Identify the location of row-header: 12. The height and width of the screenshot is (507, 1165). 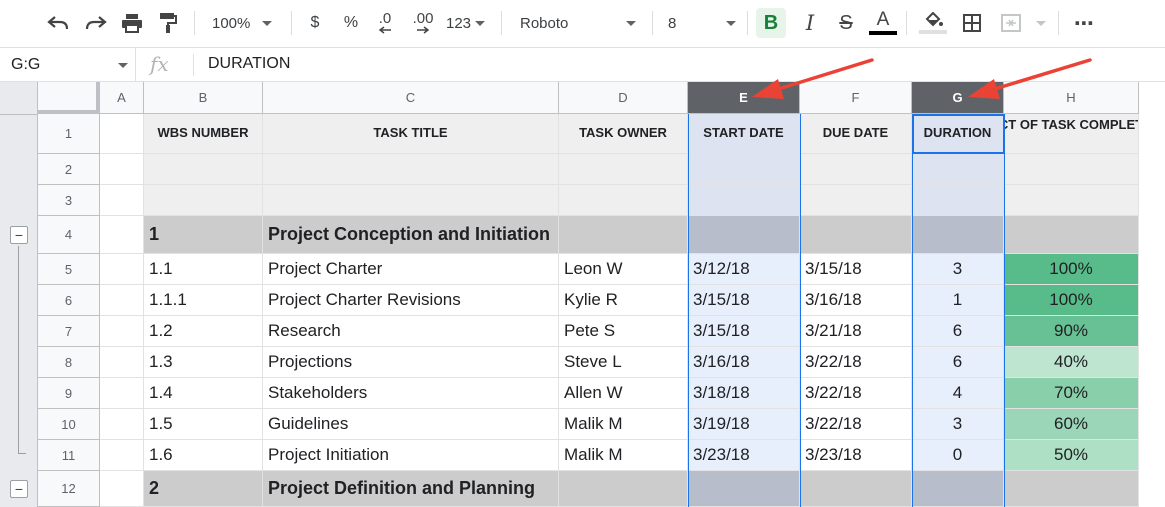
(69, 489).